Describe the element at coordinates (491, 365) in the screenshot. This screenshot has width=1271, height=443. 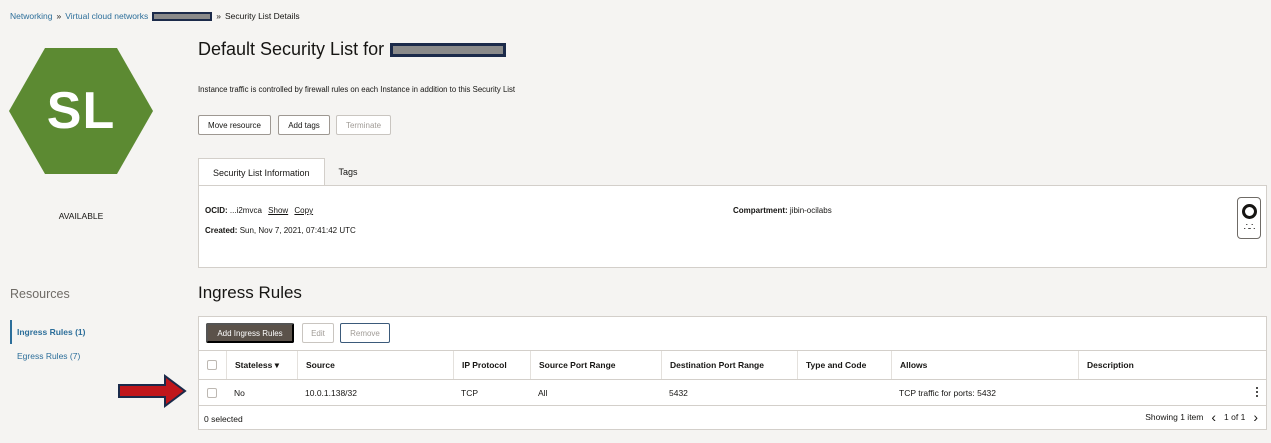
I see `header-ip-protocol: IP Protocol` at that location.